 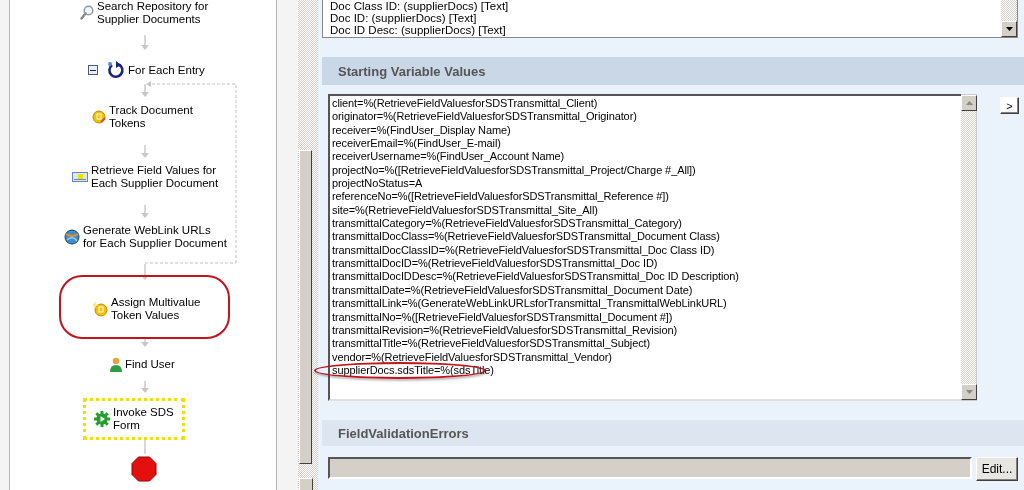 I want to click on workflow-node: Track Document Tokens, so click(x=142, y=117).